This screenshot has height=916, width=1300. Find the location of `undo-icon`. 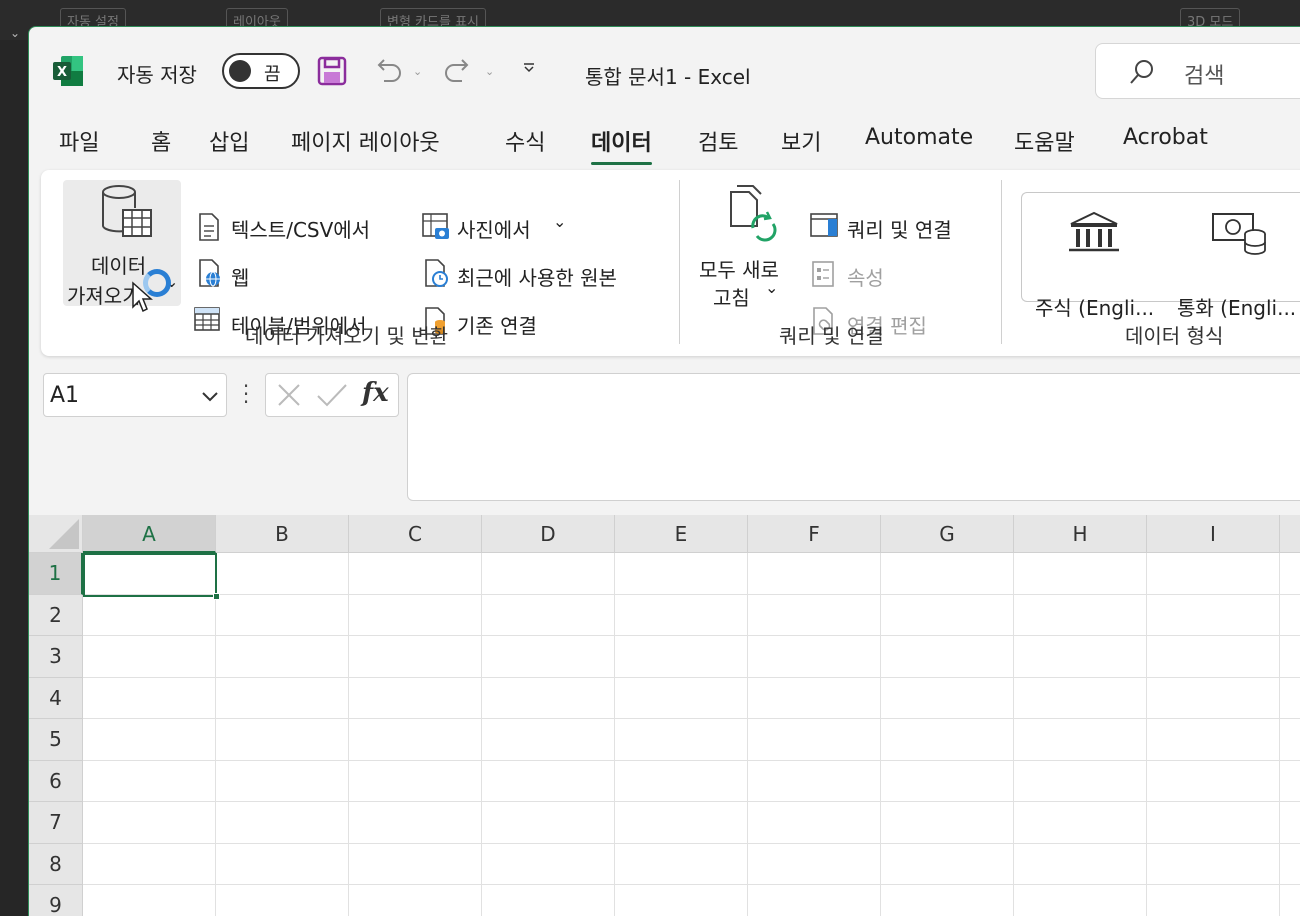

undo-icon is located at coordinates (388, 71).